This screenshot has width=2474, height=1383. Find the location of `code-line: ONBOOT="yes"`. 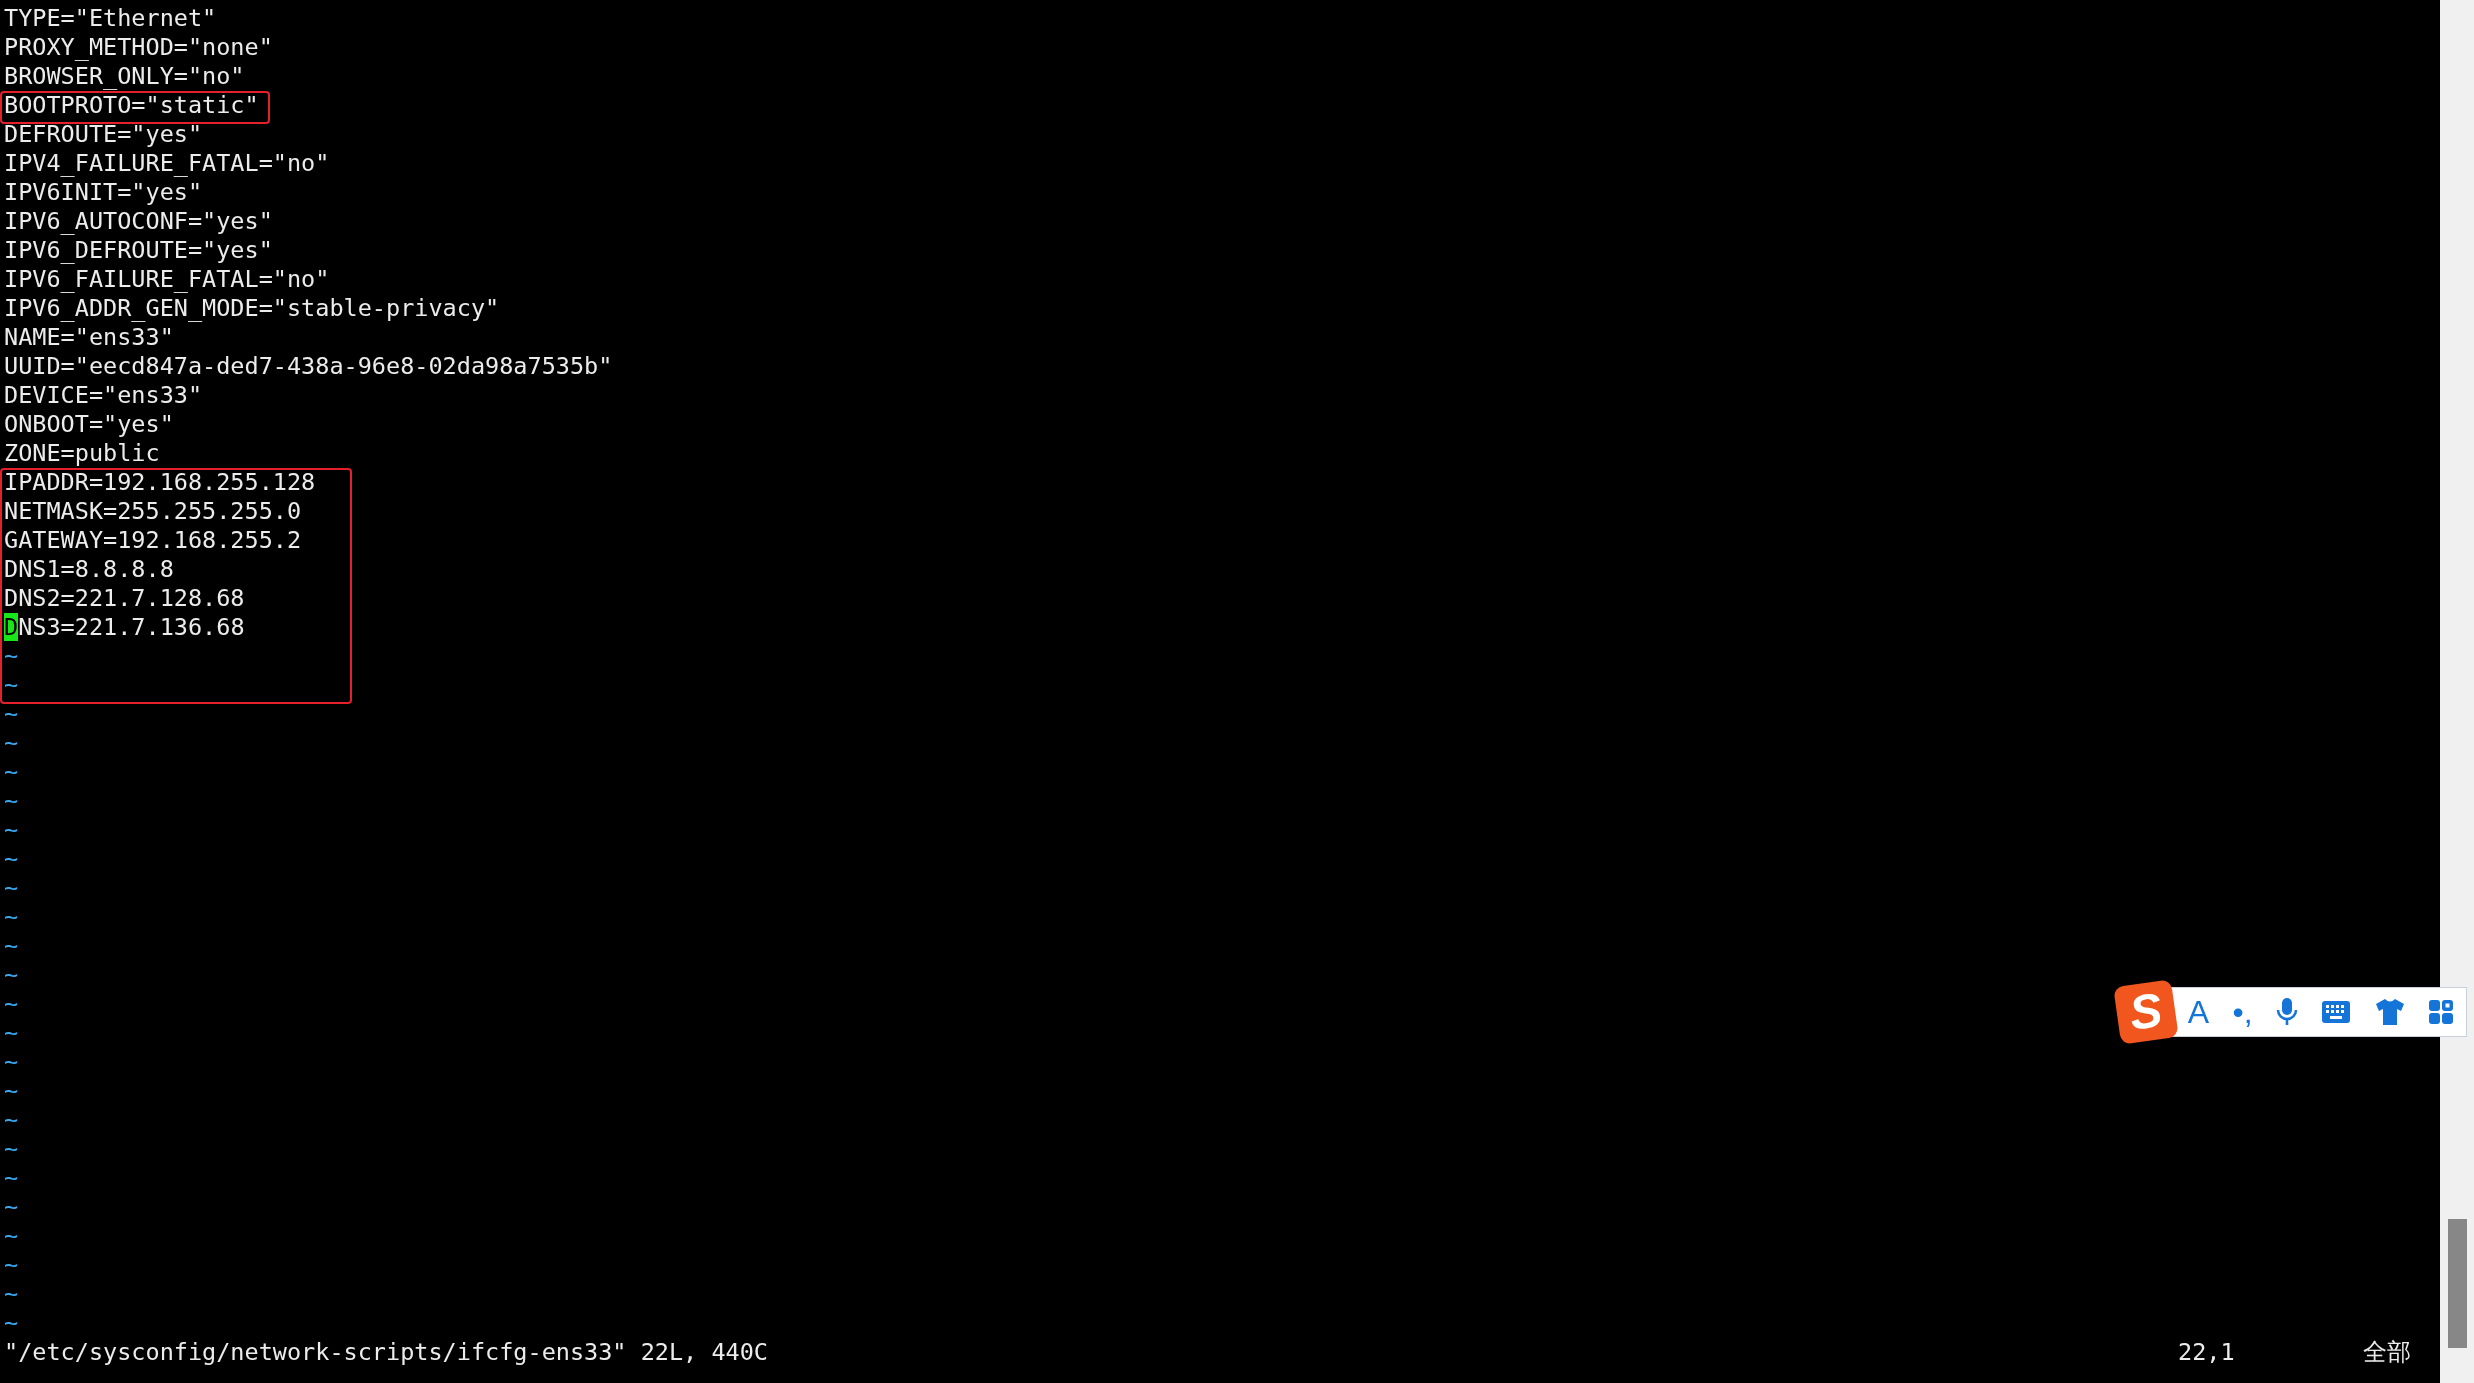

code-line: ONBOOT="yes" is located at coordinates (89, 424).